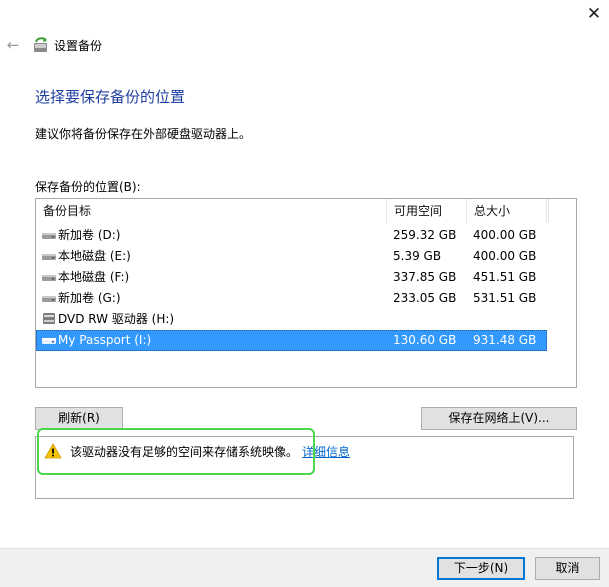 The height and width of the screenshot is (587, 609). Describe the element at coordinates (94, 277) in the screenshot. I see `drive-name: 本地磁盘 (F:)` at that location.